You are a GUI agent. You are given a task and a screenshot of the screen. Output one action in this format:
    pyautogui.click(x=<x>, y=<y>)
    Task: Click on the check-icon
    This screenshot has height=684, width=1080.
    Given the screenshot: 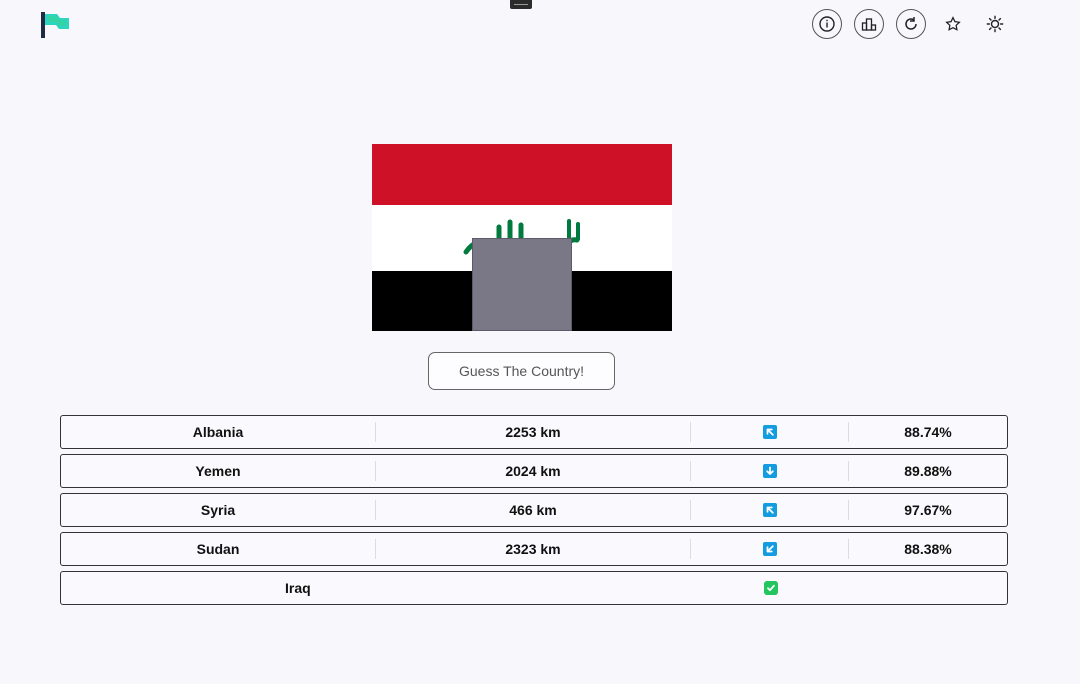 What is the action you would take?
    pyautogui.click(x=771, y=588)
    